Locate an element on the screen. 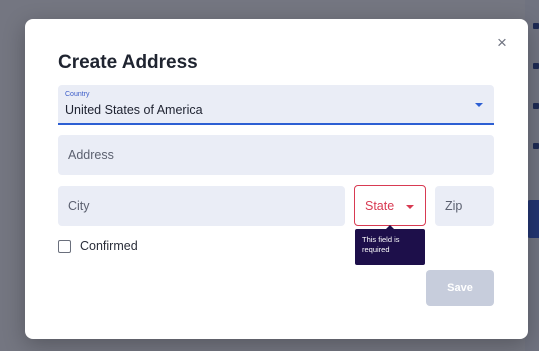 The width and height of the screenshot is (539, 351). close-icon: × is located at coordinates (502, 42).